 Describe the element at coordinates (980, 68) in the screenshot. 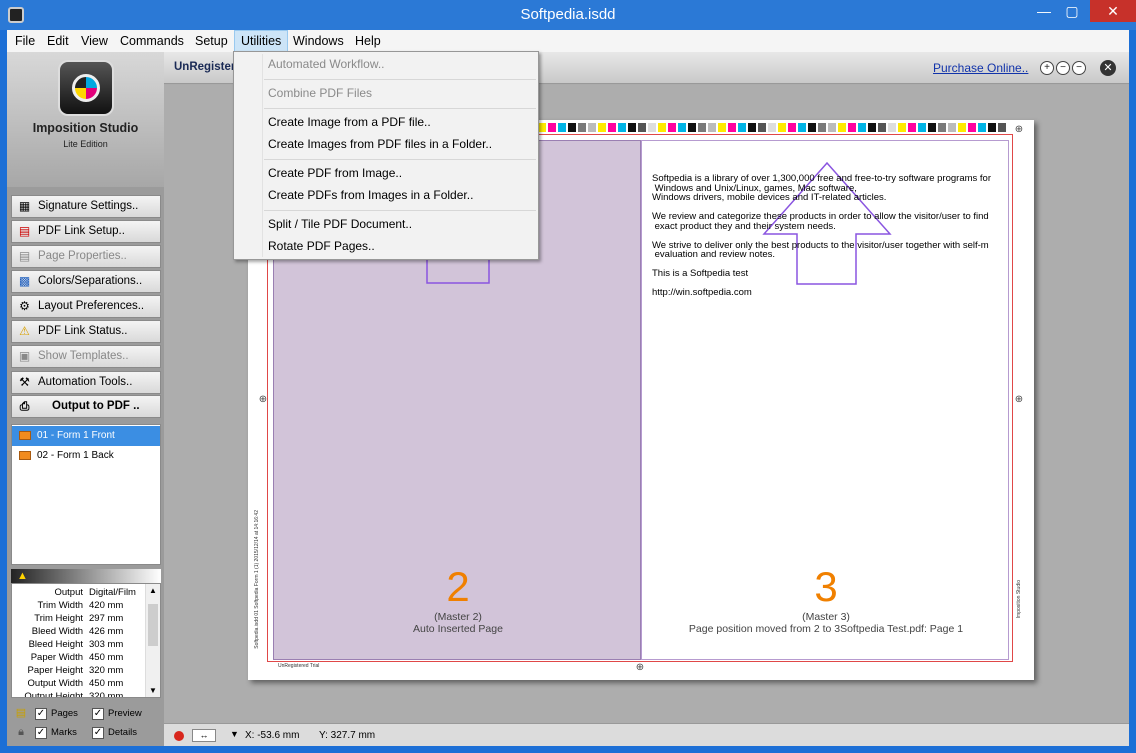

I see `purchase-online-link: Purchase Online..` at that location.